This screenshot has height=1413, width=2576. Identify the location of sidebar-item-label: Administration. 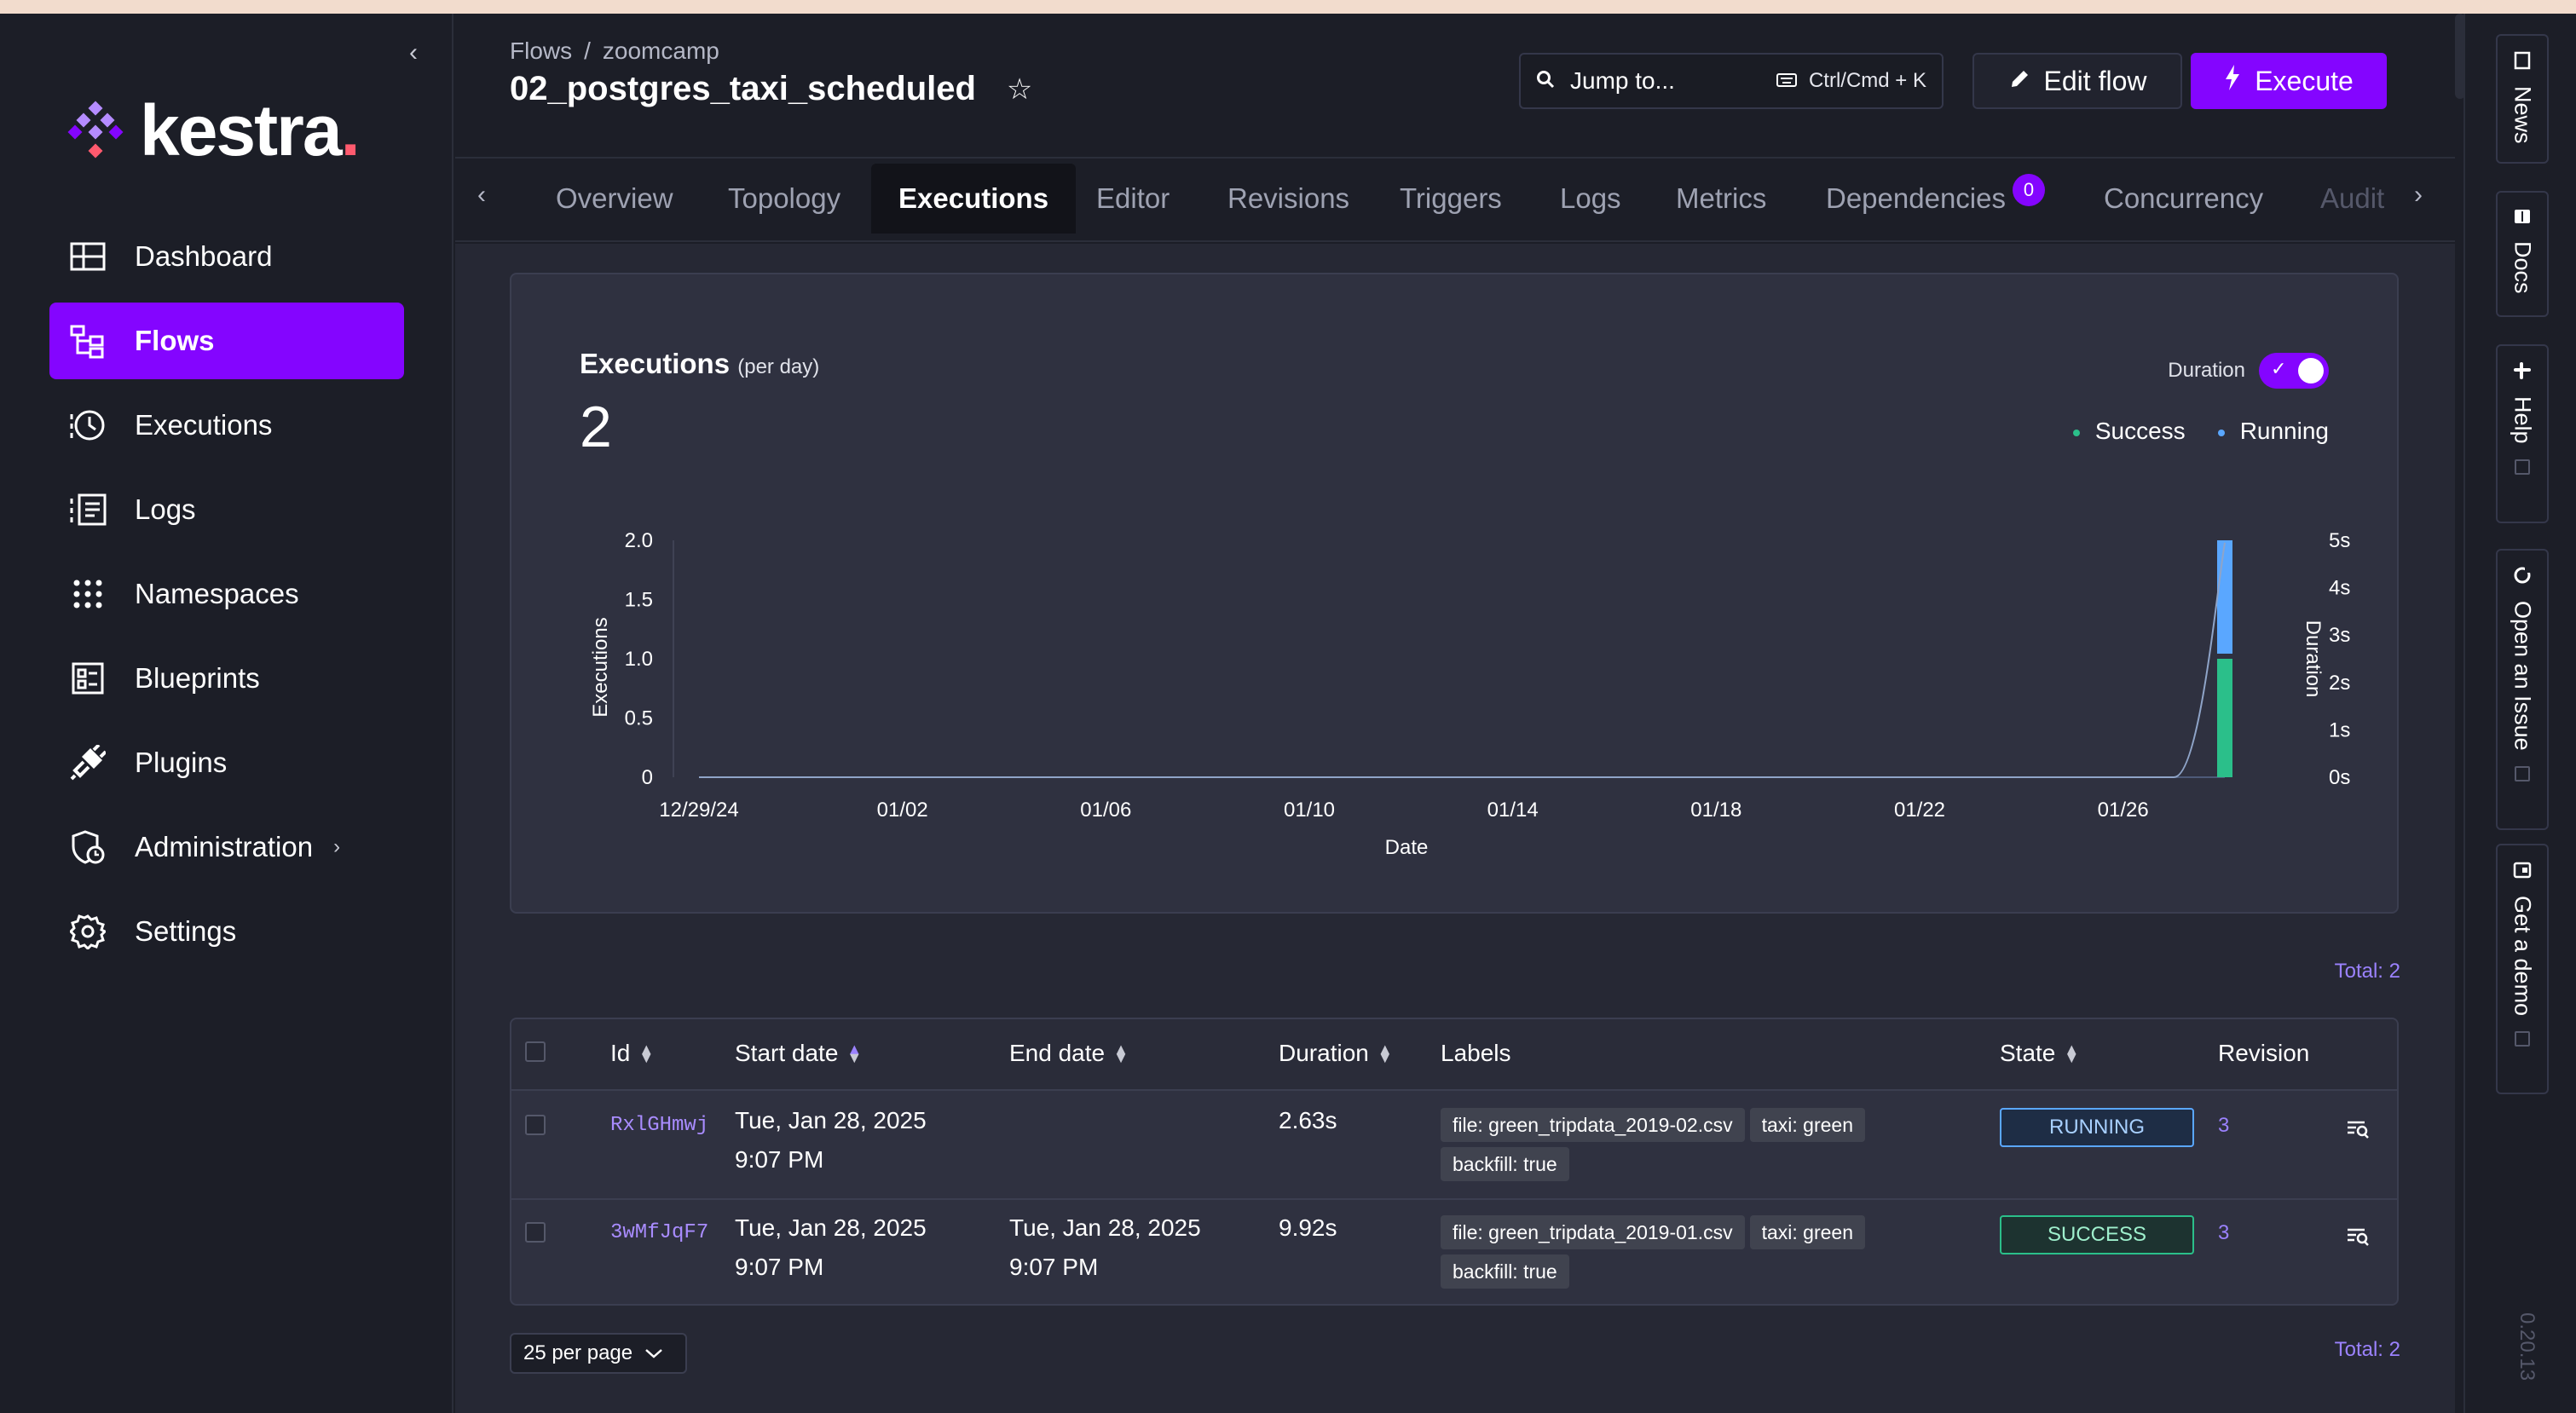
(224, 847).